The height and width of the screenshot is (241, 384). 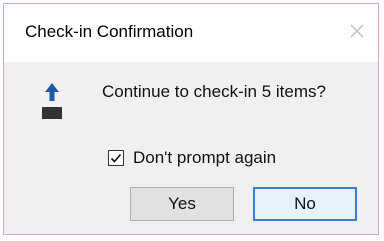 What do you see at coordinates (214, 91) in the screenshot?
I see `confirmation-message: Continue to check-in 5 items?` at bounding box center [214, 91].